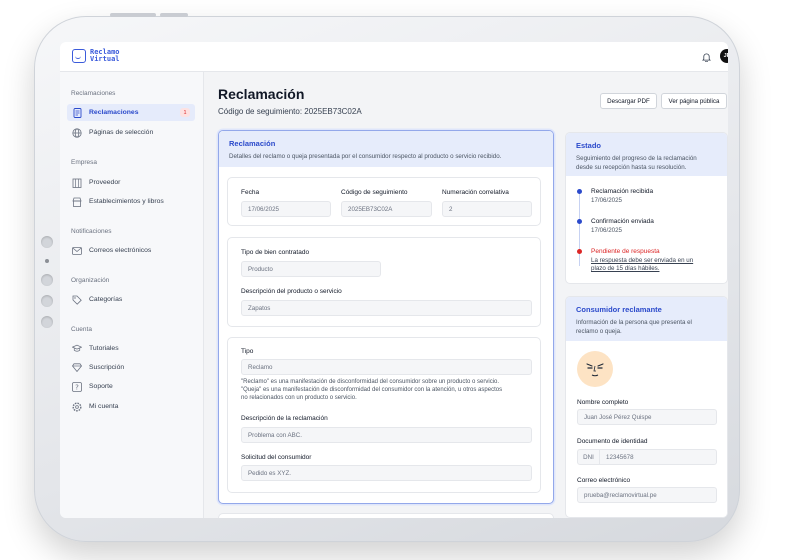  Describe the element at coordinates (47, 261) in the screenshot. I see `camera-dot` at that location.